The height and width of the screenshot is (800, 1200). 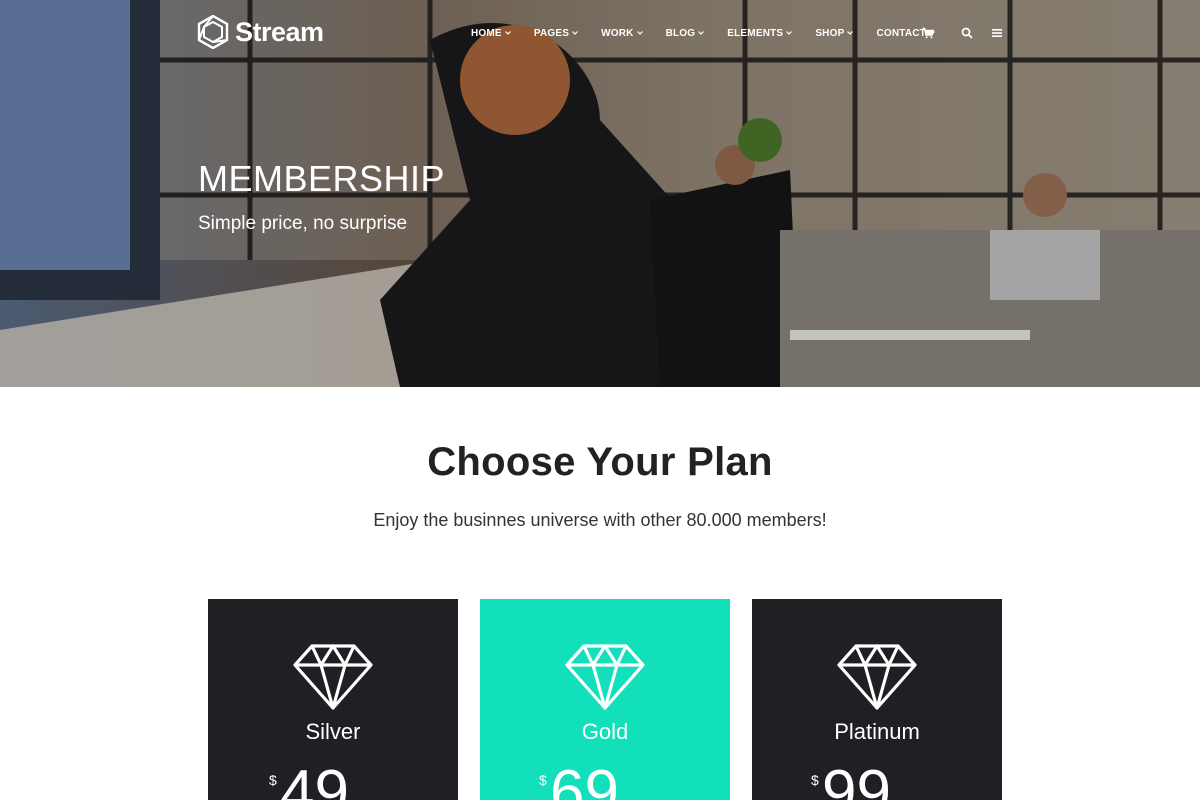 I want to click on nav-item-label: HOME, so click(x=486, y=33).